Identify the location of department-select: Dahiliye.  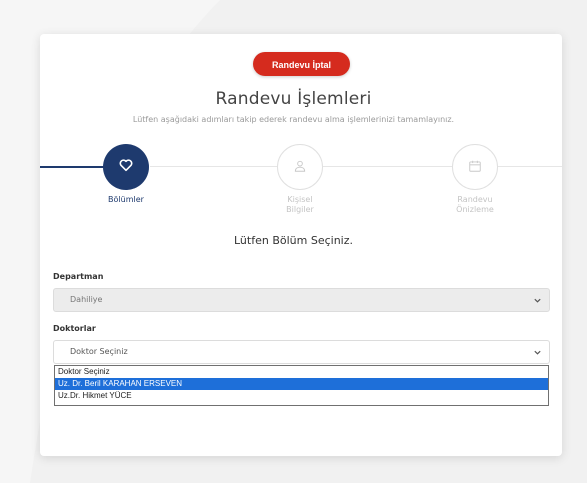
(301, 300).